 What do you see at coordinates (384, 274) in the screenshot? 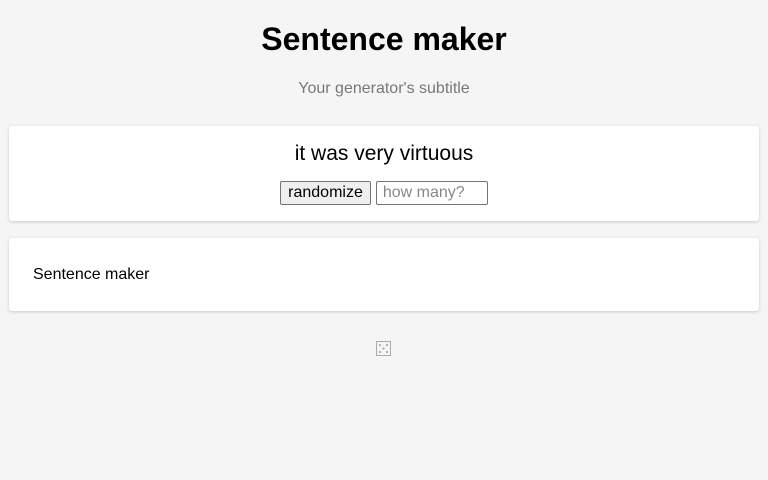
I see `description-card: Sentence maker` at bounding box center [384, 274].